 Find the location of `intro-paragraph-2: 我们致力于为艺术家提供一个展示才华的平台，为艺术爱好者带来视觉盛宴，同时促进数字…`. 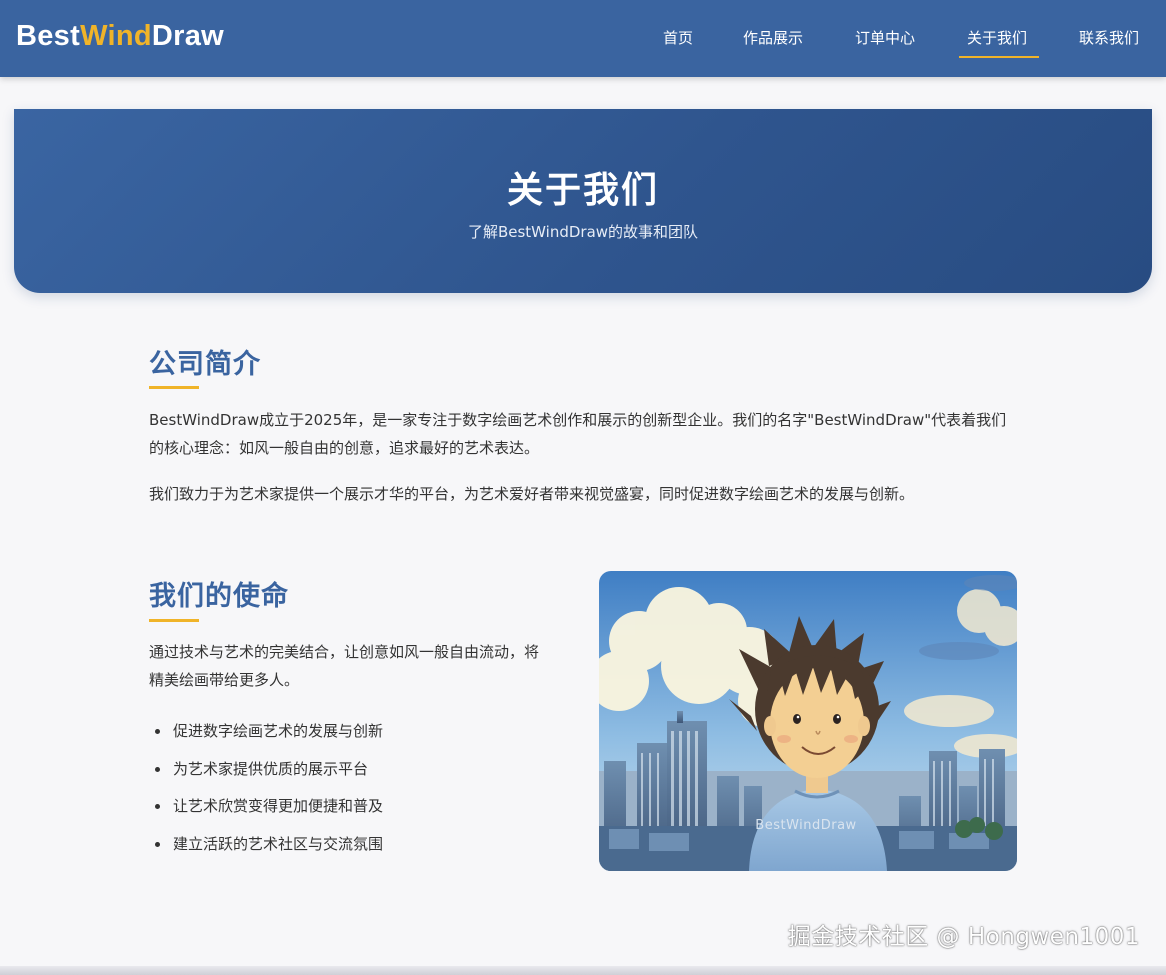

intro-paragraph-2: 我们致力于为艺术家提供一个展示才华的平台，为艺术爱好者带来视觉盛宴，同时促进数字… is located at coordinates (532, 494).